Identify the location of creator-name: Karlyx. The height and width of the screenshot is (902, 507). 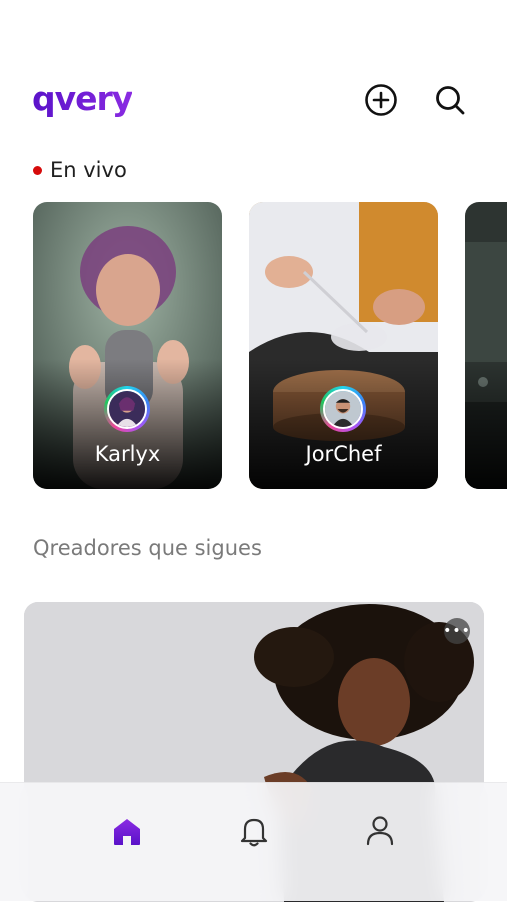
(127, 454).